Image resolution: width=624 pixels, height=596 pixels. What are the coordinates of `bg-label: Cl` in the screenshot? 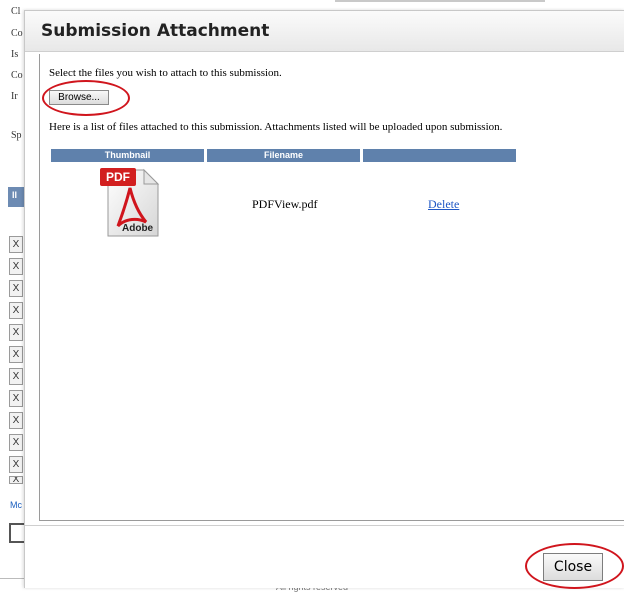 It's located at (16, 11).